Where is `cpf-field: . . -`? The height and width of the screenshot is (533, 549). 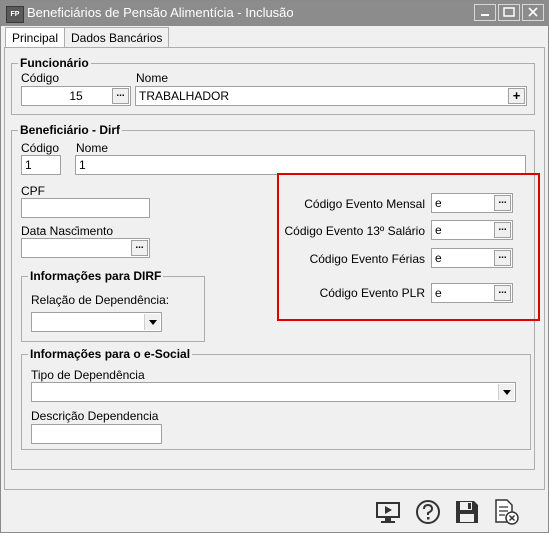 cpf-field: . . - is located at coordinates (85, 215).